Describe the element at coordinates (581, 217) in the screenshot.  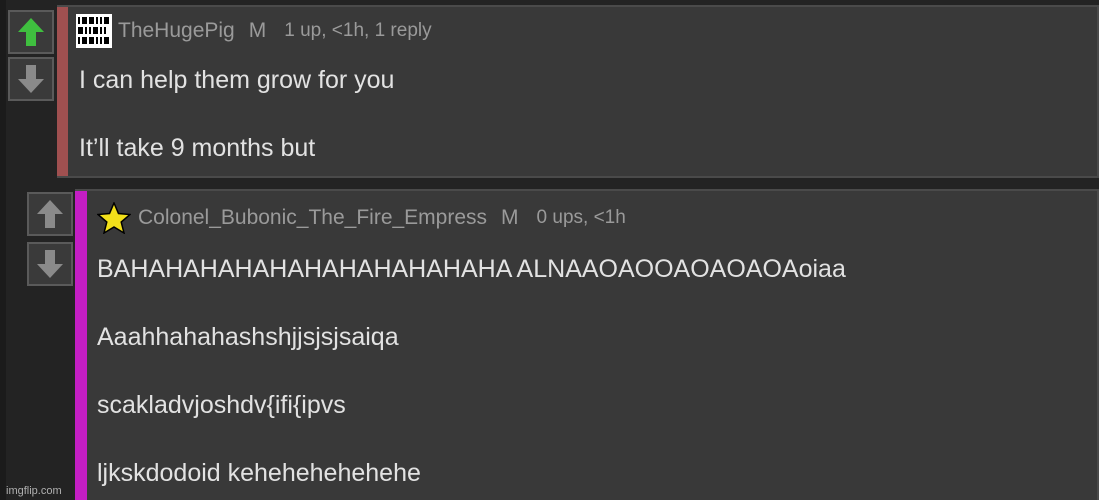
I see `comment-stats: 0 ups, <1h` at that location.